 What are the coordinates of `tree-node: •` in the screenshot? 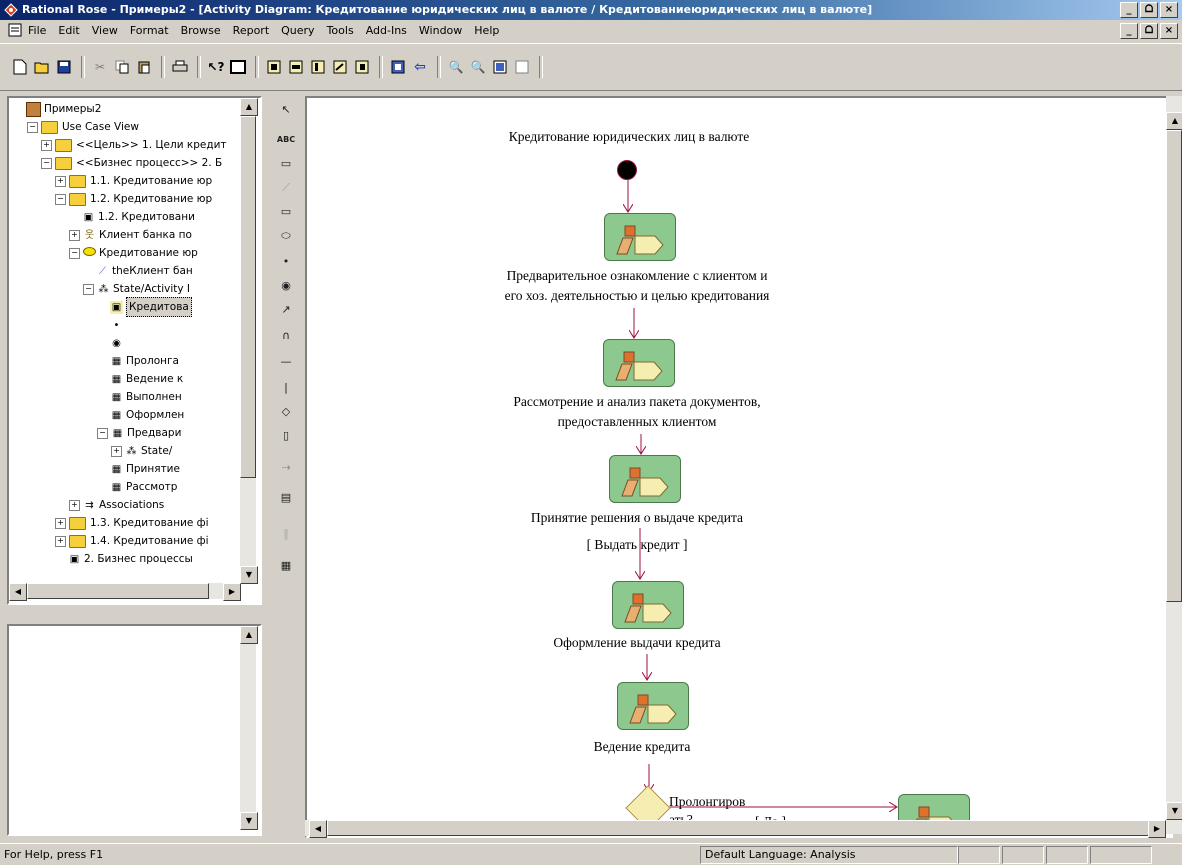 It's located at (111, 325).